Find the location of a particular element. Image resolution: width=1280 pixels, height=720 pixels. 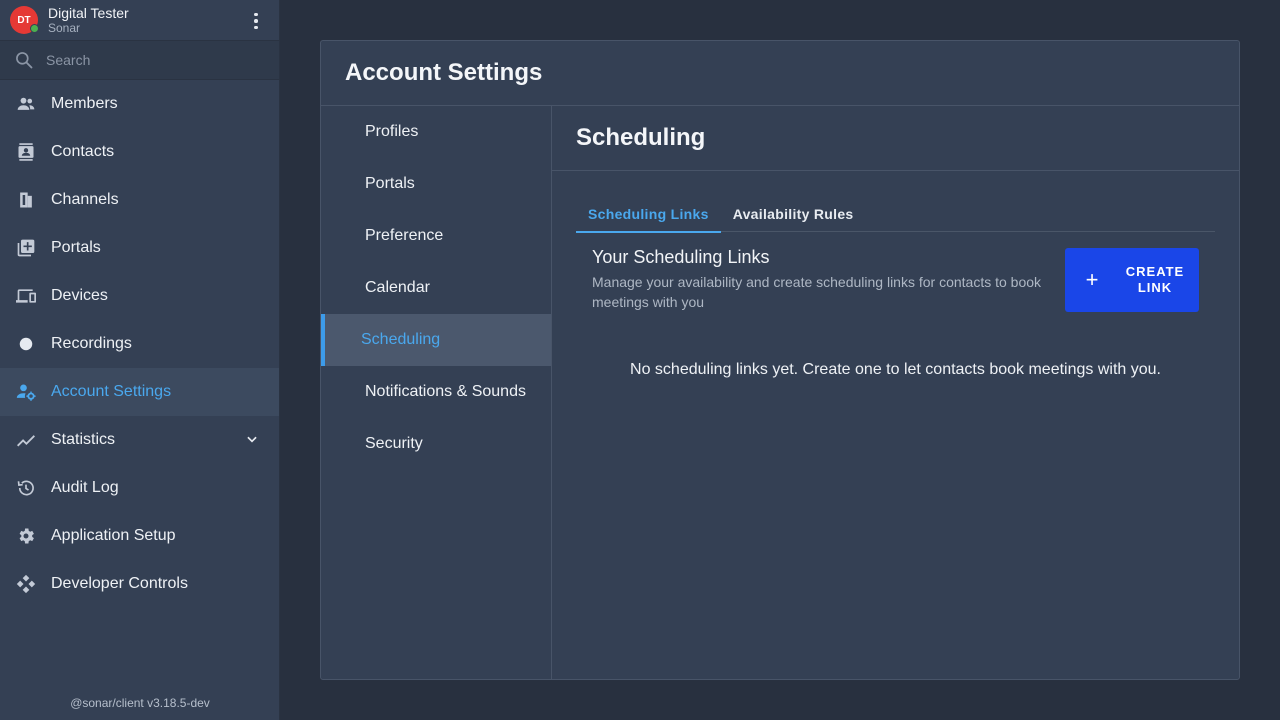

avatar: DT is located at coordinates (24, 20).